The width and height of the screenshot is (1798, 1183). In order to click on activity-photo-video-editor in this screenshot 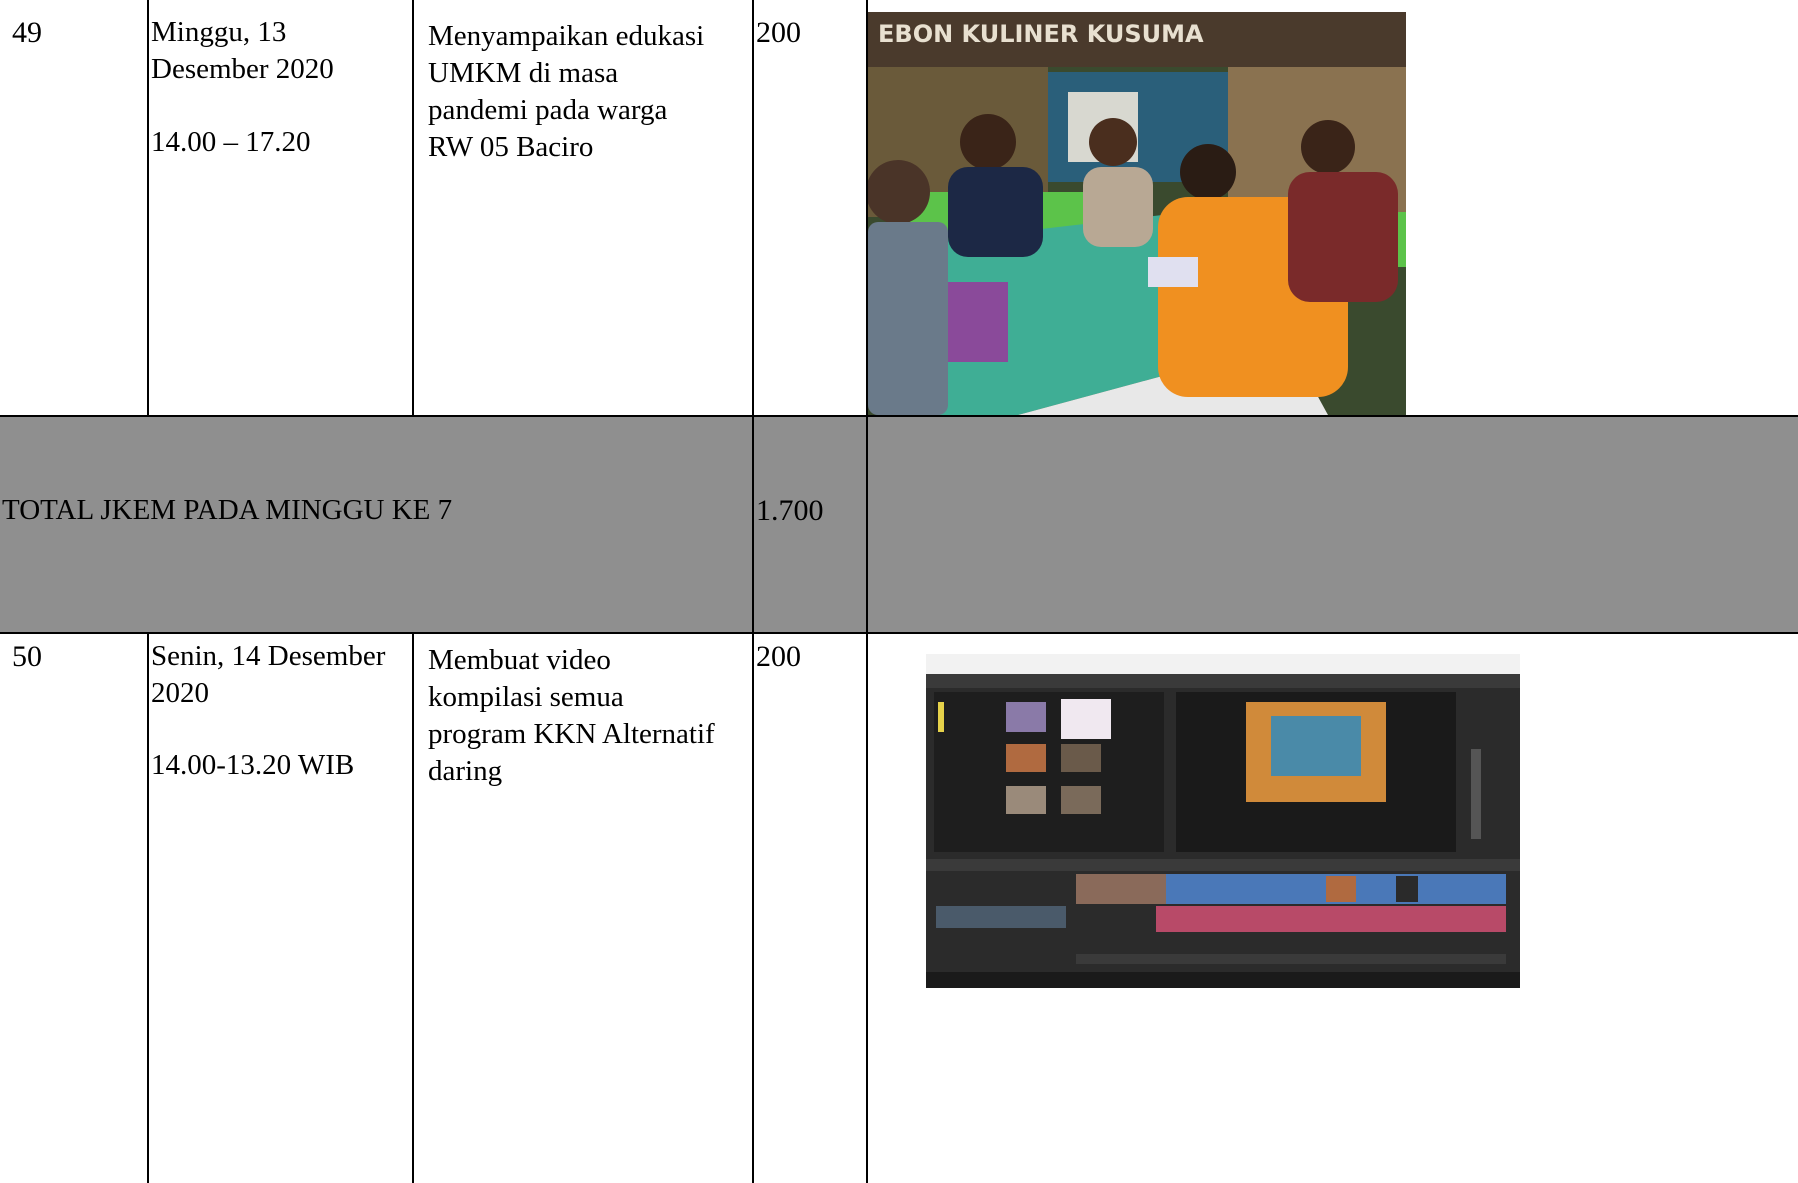, I will do `click(1223, 821)`.